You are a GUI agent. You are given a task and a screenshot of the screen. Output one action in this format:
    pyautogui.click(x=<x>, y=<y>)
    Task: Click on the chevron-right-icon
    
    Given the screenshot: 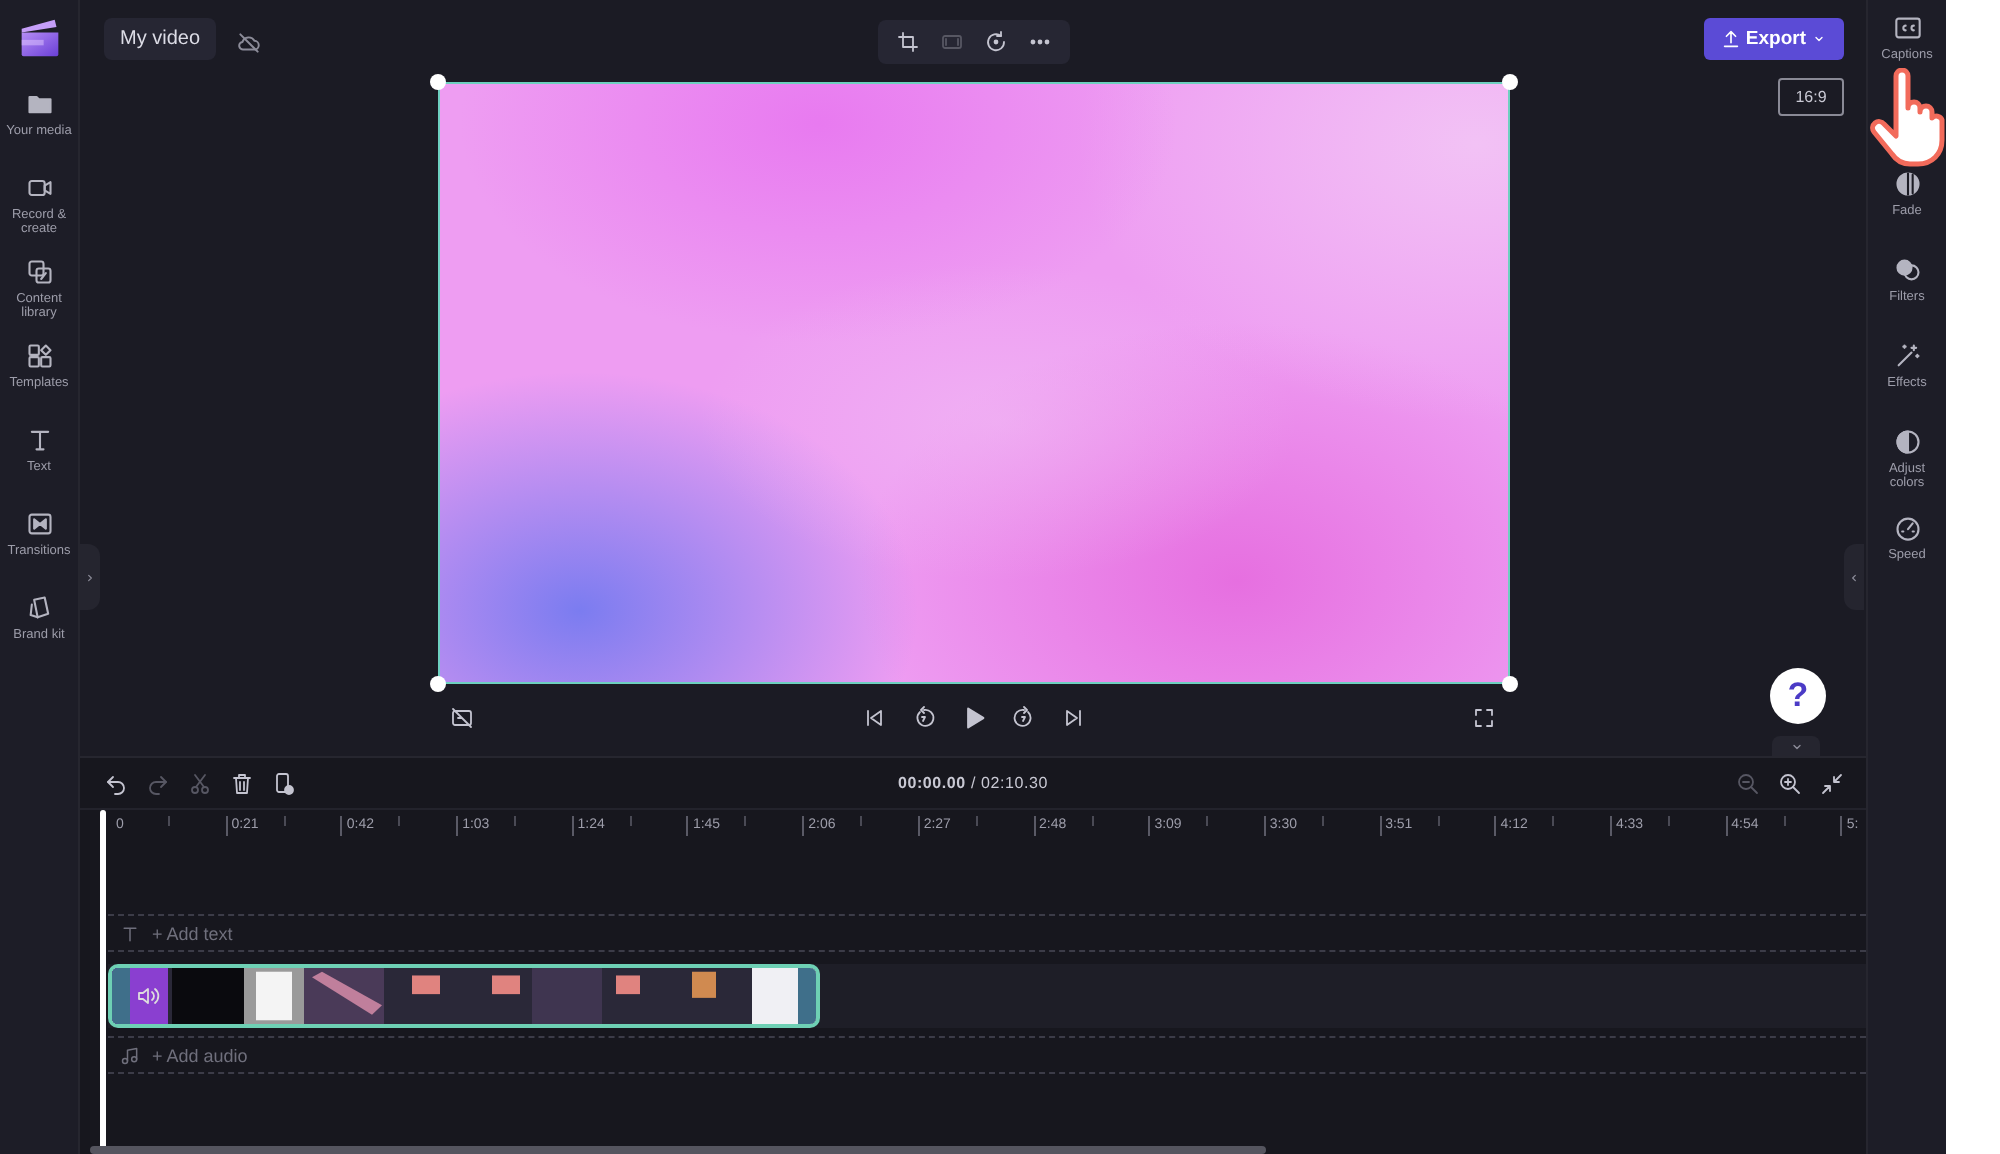 What is the action you would take?
    pyautogui.click(x=90, y=577)
    